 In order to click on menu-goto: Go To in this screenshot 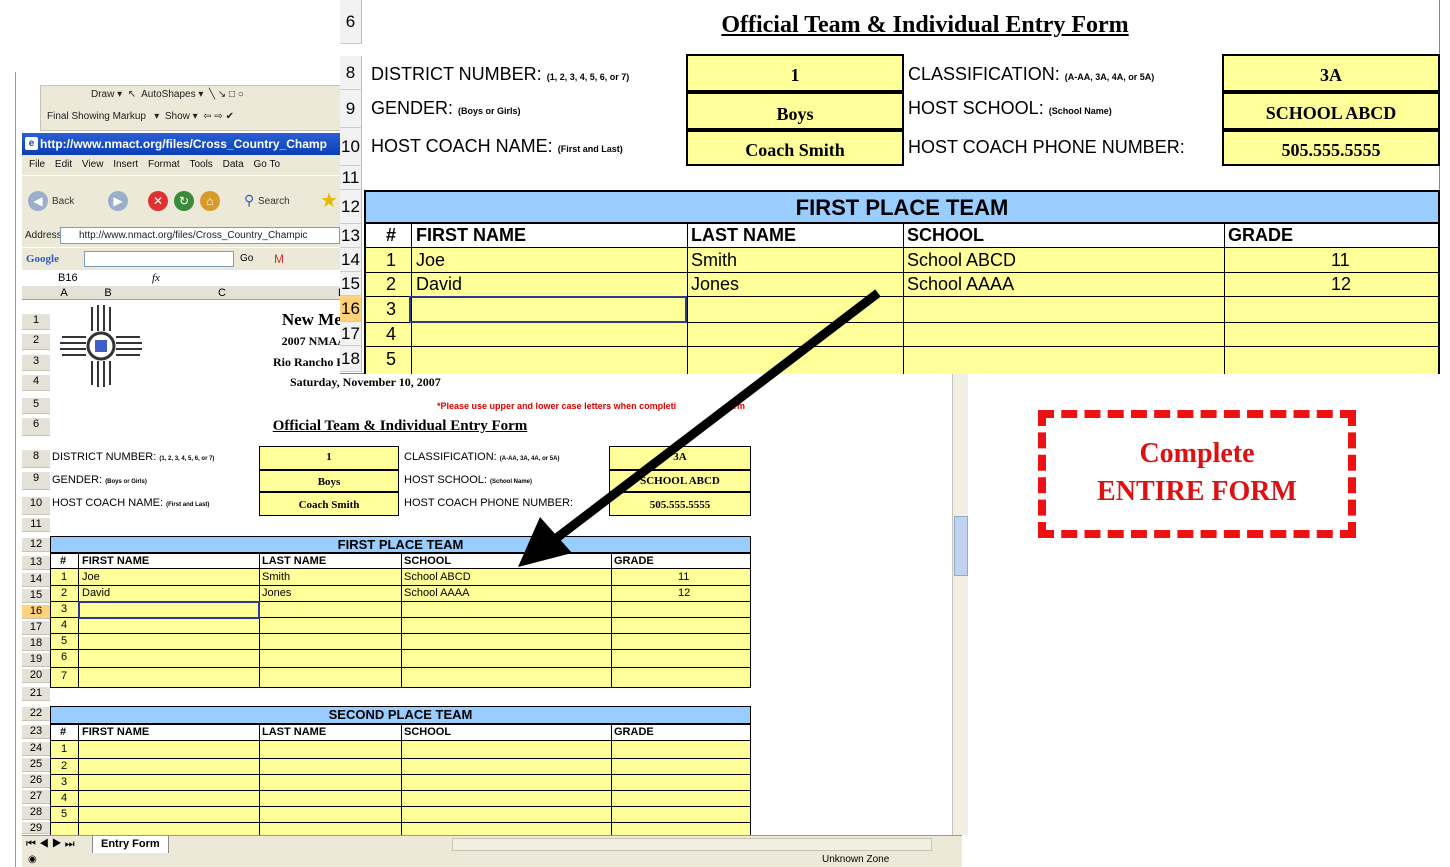, I will do `click(267, 164)`.